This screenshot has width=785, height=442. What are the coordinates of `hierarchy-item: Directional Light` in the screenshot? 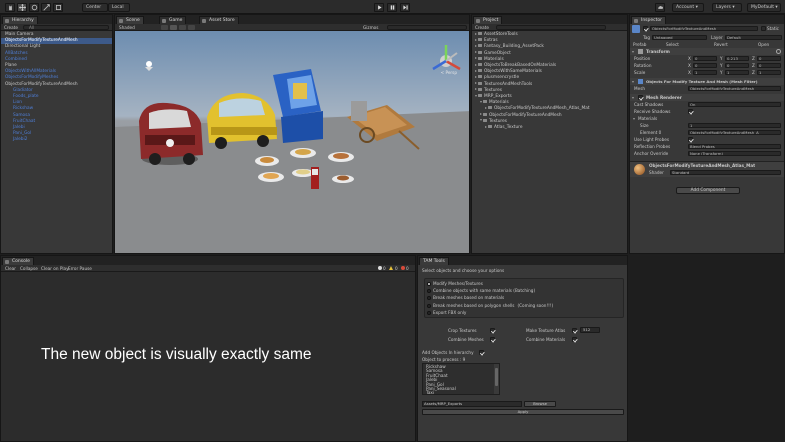 It's located at (56, 47).